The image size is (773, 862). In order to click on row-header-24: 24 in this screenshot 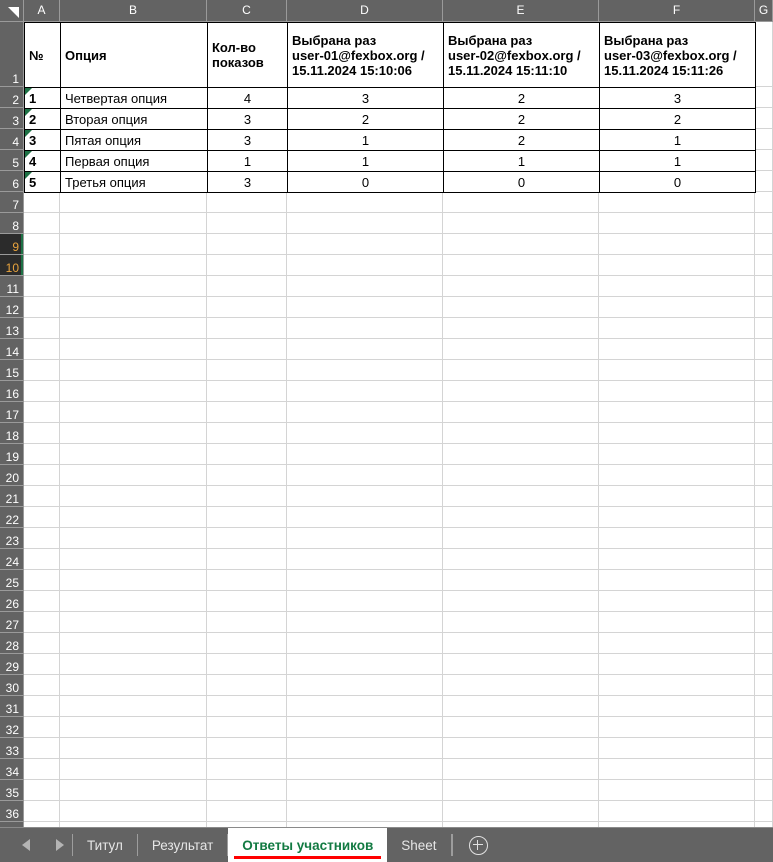, I will do `click(12, 559)`.